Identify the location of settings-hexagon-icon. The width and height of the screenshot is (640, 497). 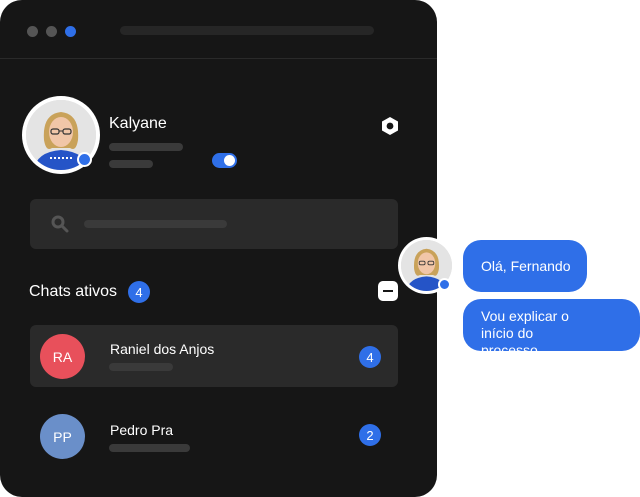
(390, 126).